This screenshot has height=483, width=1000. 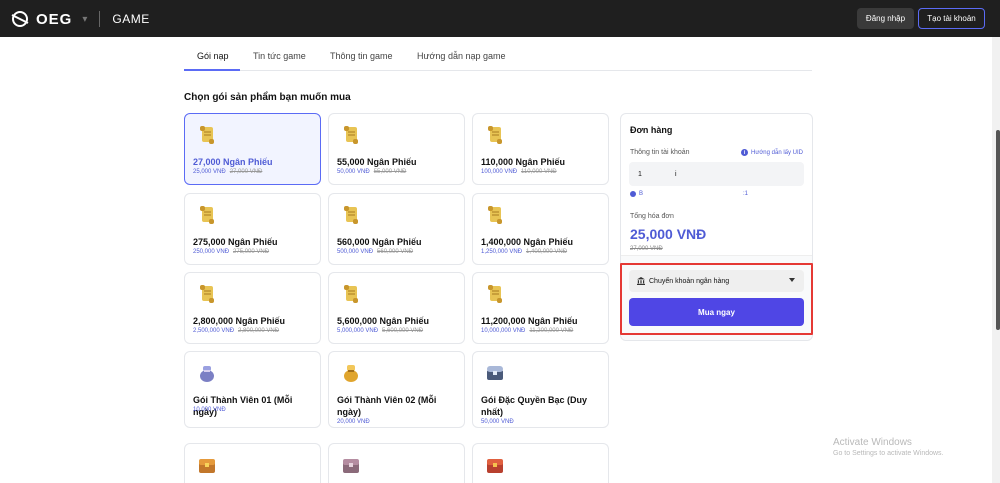 What do you see at coordinates (792, 280) in the screenshot?
I see `chevron-down-icon` at bounding box center [792, 280].